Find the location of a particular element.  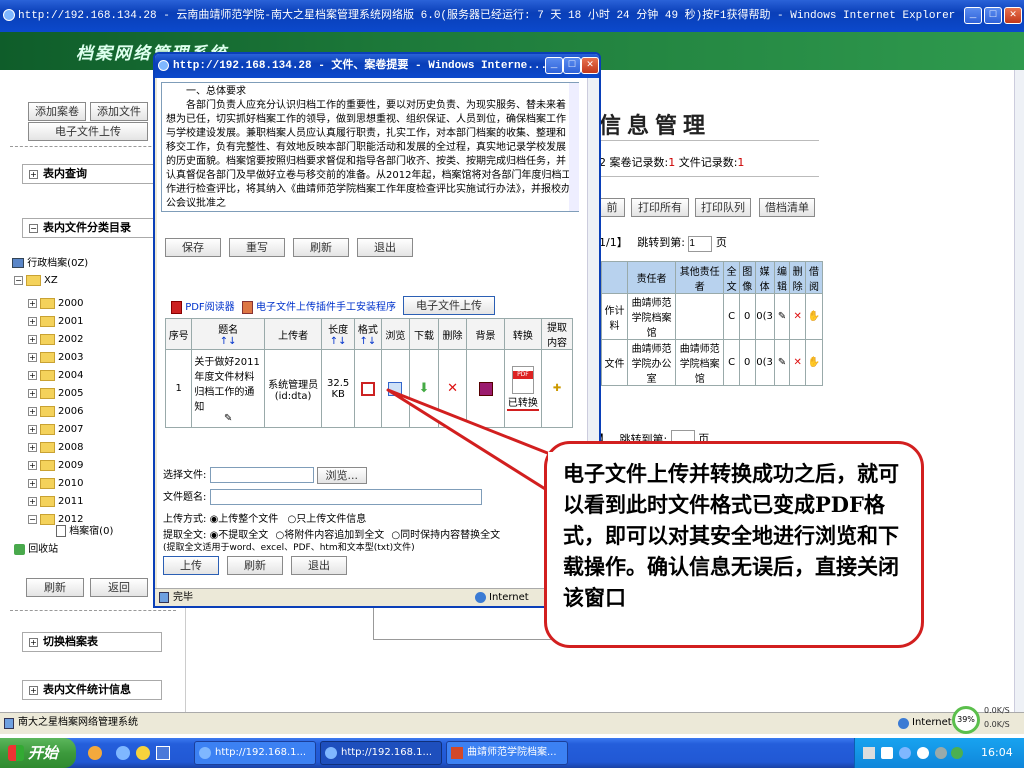

prev-button: 前 is located at coordinates (612, 207).